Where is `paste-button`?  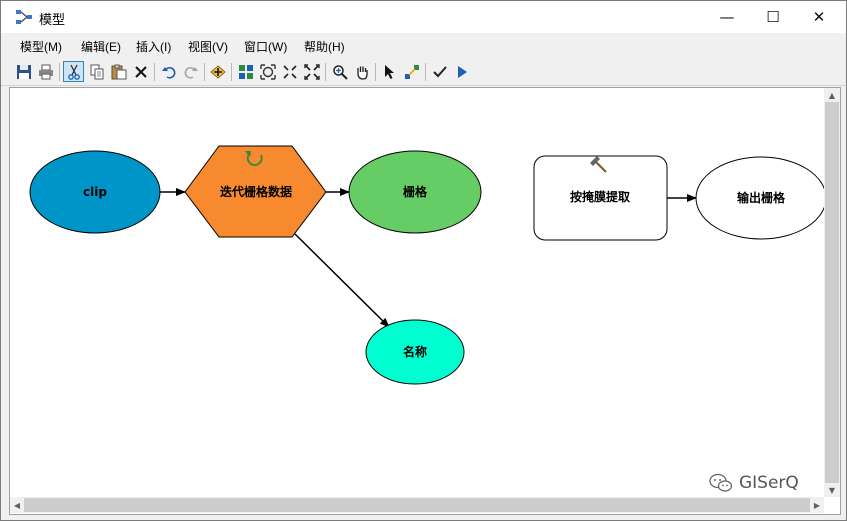 paste-button is located at coordinates (118, 71).